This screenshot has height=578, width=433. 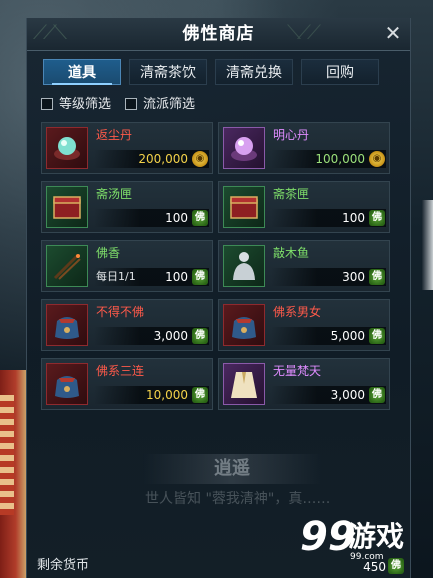 I want to click on close-button: ✕, so click(x=393, y=33).